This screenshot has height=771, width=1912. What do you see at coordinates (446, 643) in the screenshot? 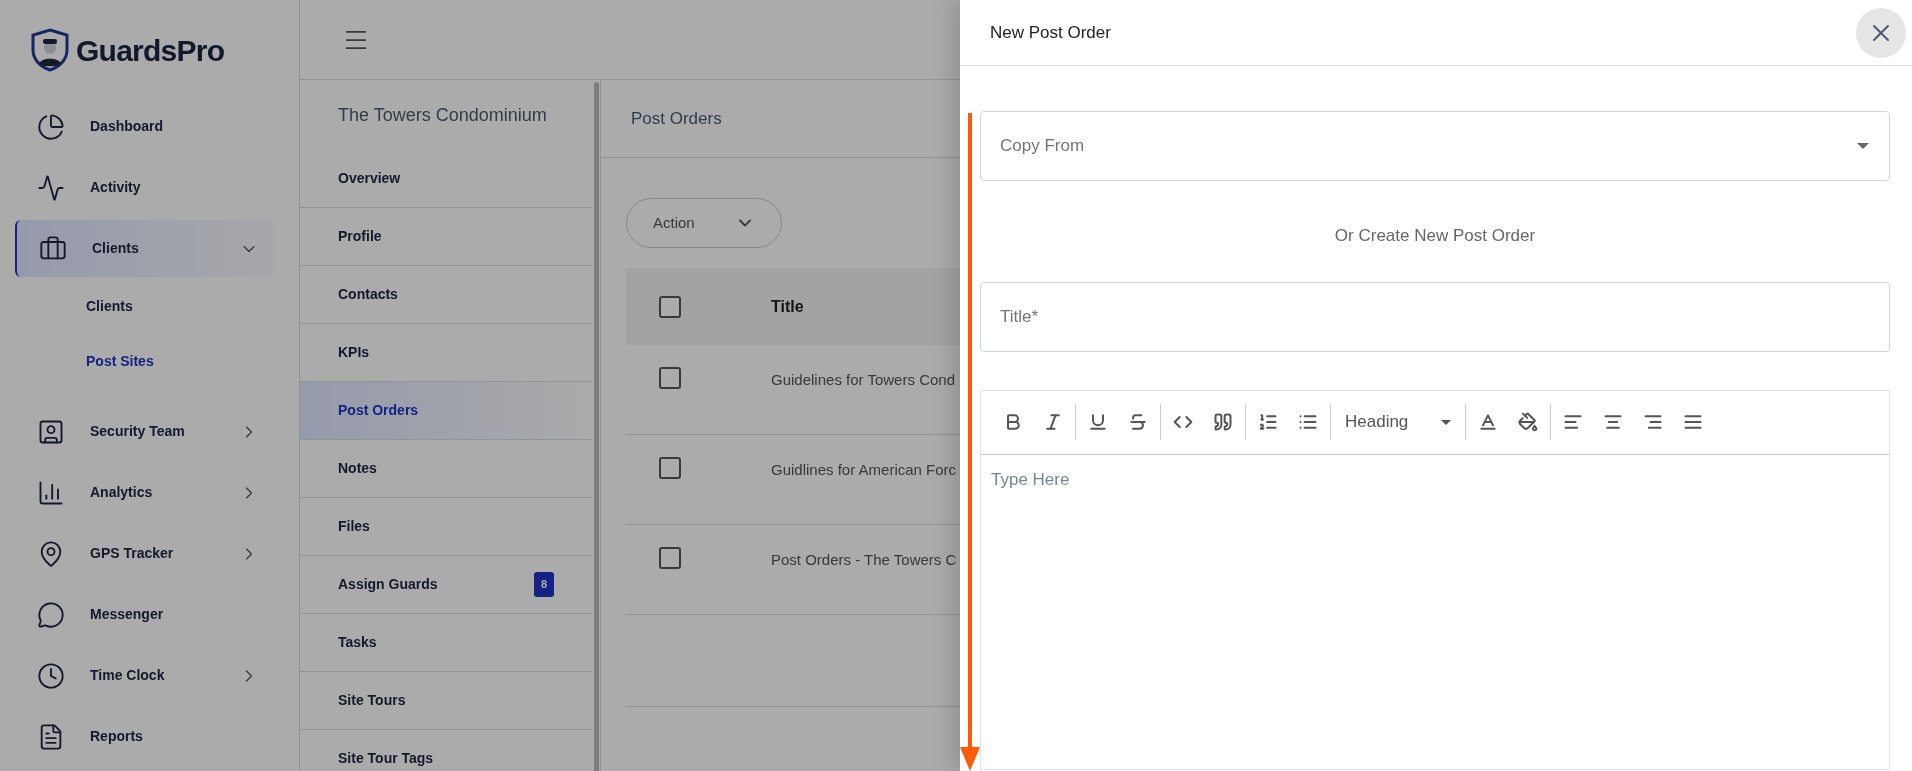
I see `site-menu-item: Tasks` at bounding box center [446, 643].